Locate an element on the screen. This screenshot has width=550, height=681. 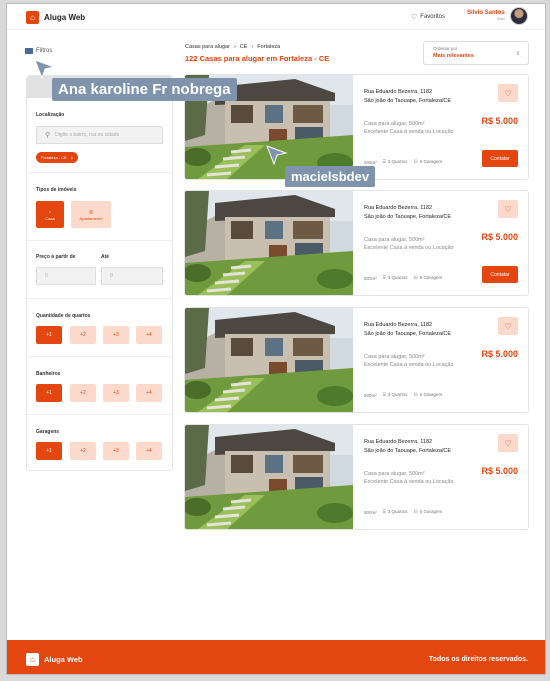
house-logo-icon: ⌂ is located at coordinates (32, 659).